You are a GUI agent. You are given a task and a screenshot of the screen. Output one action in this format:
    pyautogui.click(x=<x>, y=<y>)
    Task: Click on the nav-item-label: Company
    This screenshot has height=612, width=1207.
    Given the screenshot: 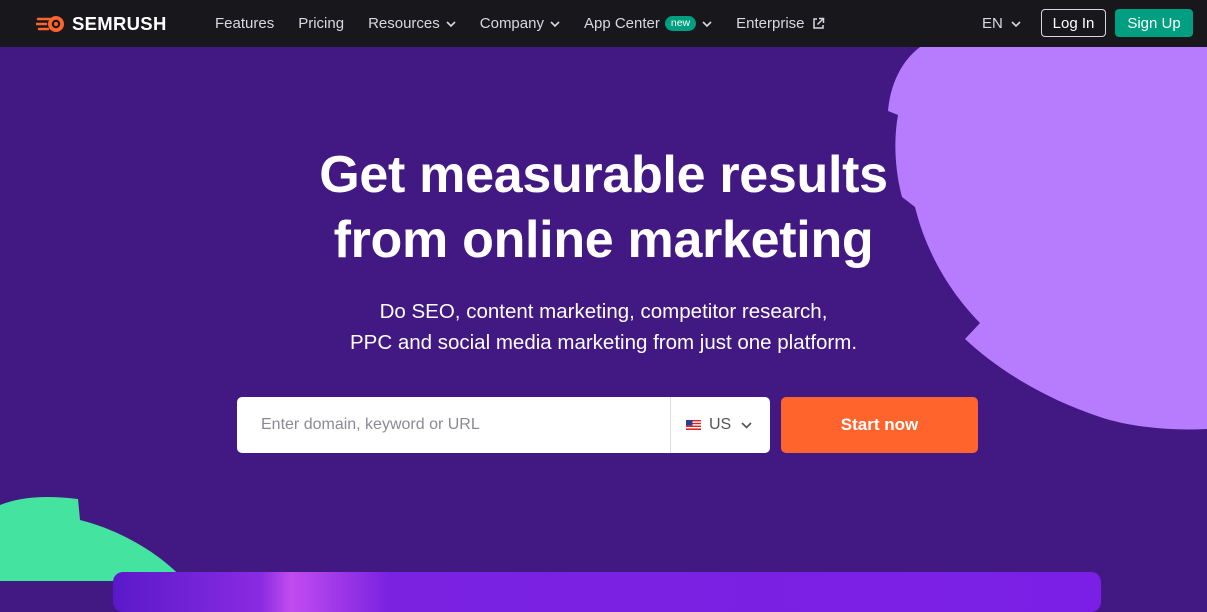 What is the action you would take?
    pyautogui.click(x=511, y=23)
    